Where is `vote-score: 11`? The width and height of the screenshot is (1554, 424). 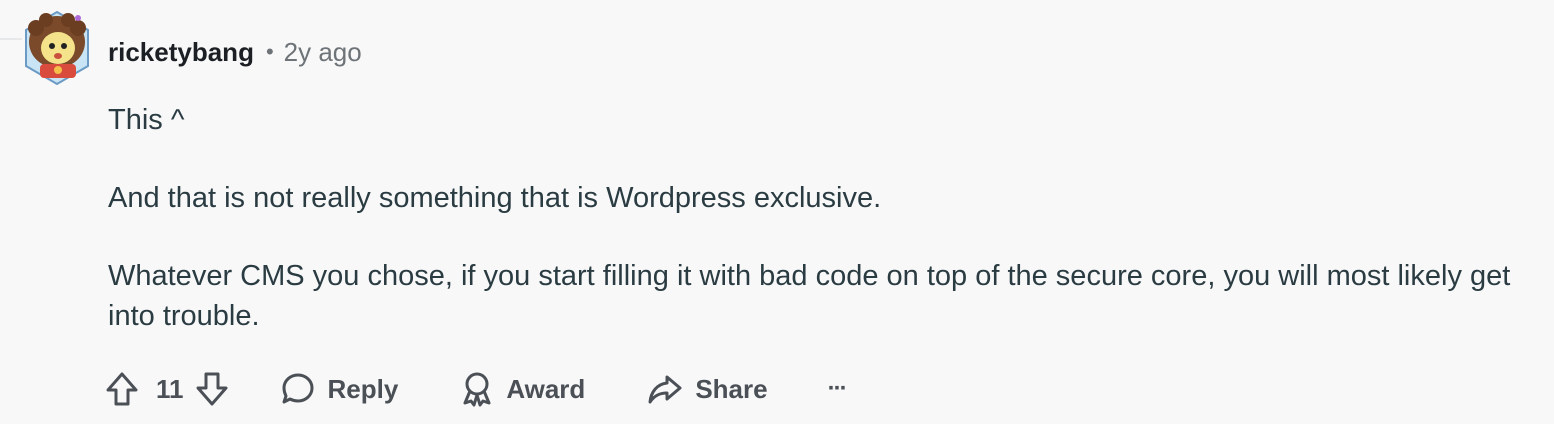 vote-score: 11 is located at coordinates (170, 388).